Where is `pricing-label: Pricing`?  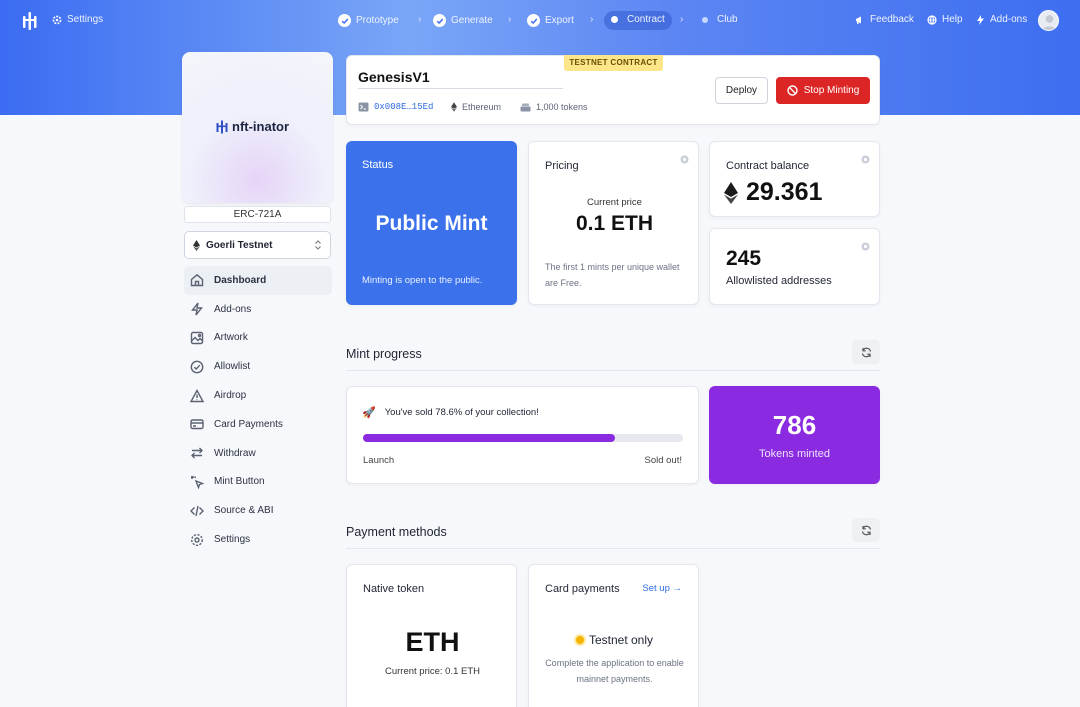
pricing-label: Pricing is located at coordinates (562, 166).